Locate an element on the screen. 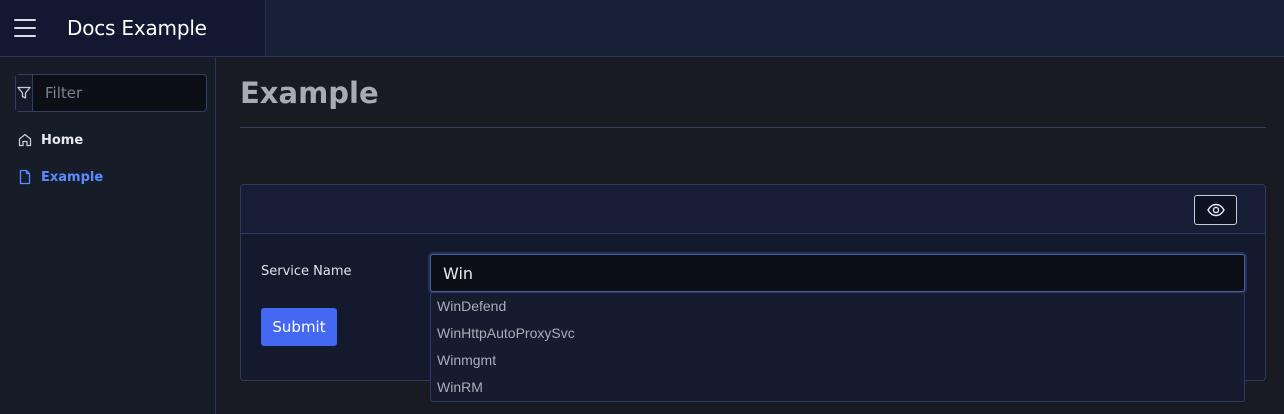  title-divider is located at coordinates (753, 127).